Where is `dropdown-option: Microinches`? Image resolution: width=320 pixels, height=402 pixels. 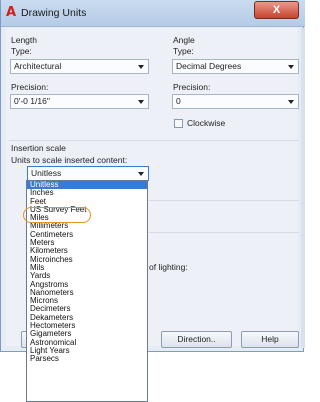 dropdown-option: Microinches is located at coordinates (87, 259).